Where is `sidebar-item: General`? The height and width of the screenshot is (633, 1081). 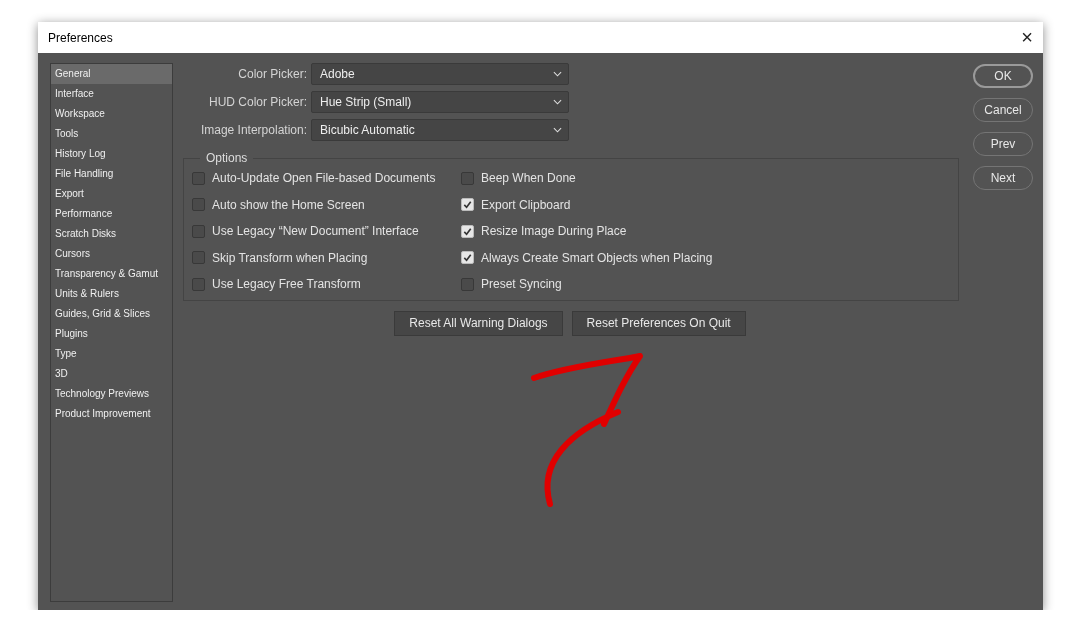
sidebar-item: General is located at coordinates (111, 74).